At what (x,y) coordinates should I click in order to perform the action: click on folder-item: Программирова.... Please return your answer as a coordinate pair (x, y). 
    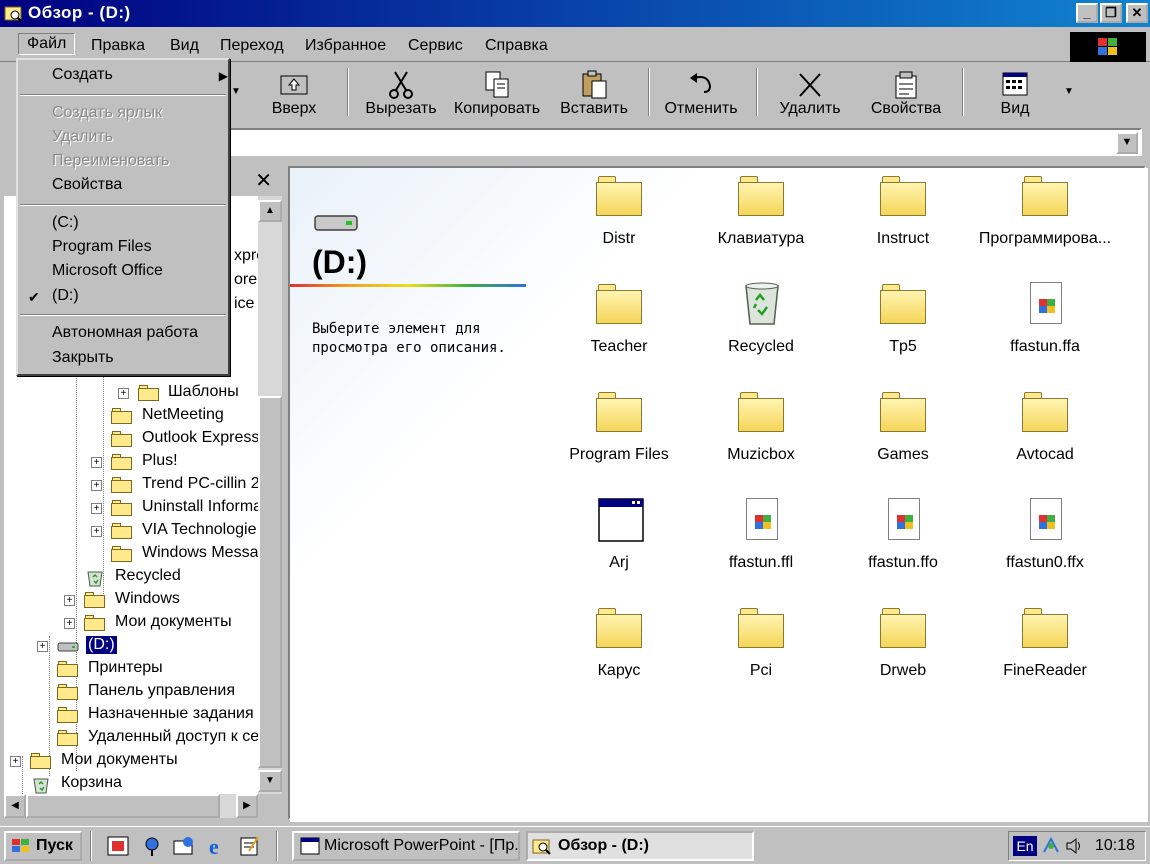
    Looking at the image, I should click on (1045, 220).